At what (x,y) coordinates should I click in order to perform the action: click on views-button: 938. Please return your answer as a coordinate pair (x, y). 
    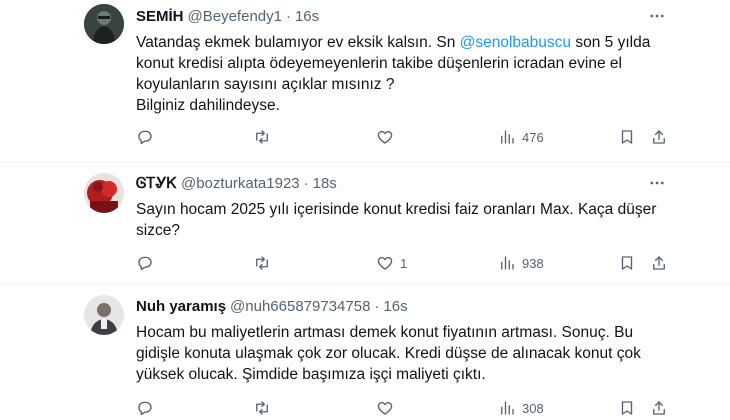
    Looking at the image, I should click on (521, 263).